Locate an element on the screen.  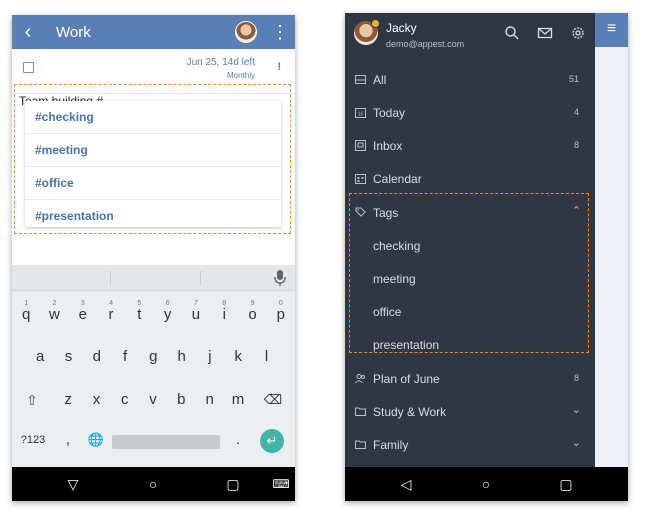
menu-item-today: 16 Today 4 is located at coordinates (470, 113).